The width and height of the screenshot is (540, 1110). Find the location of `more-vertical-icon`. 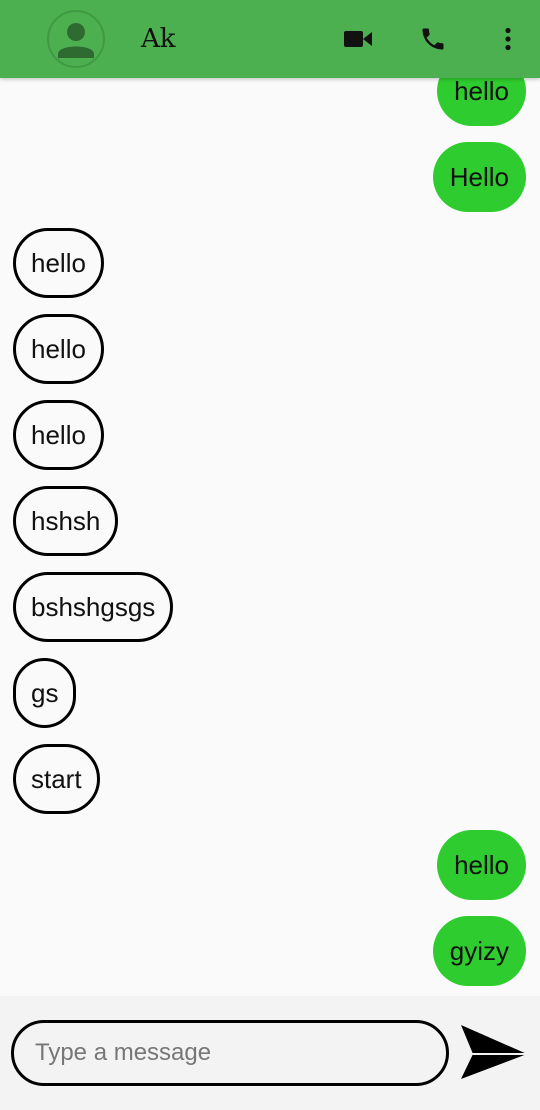

more-vertical-icon is located at coordinates (508, 39).